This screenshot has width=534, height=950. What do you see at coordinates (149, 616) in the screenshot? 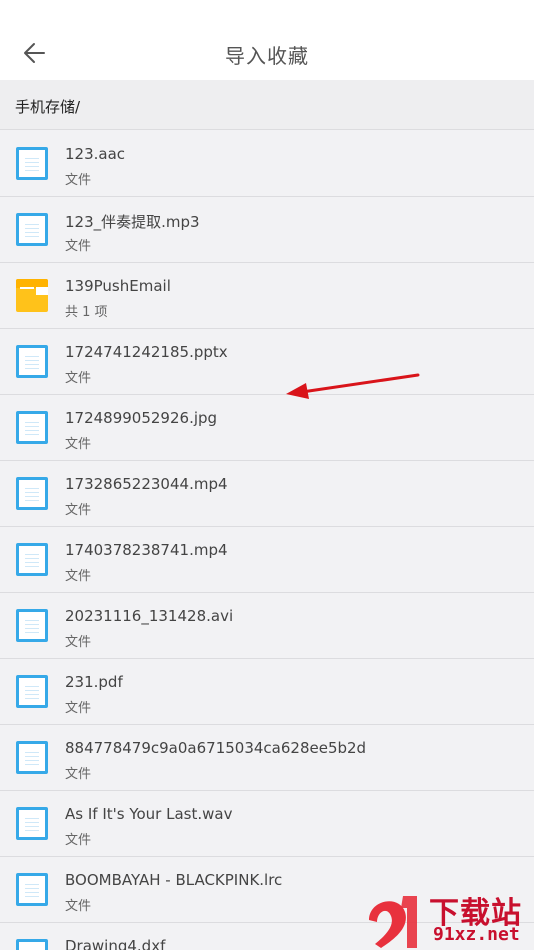
I see `file-name: 20231116_131428.avi` at bounding box center [149, 616].